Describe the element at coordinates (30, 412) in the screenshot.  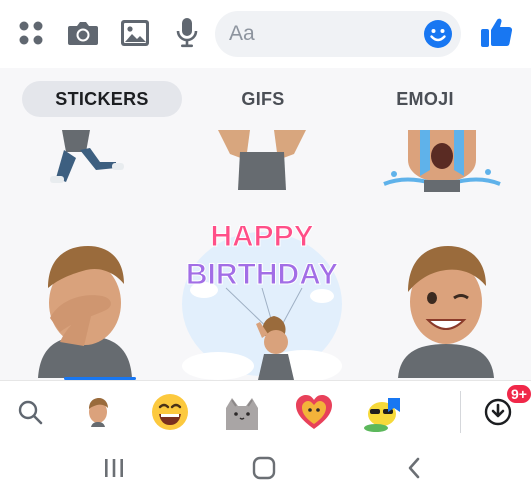
I see `search-icon` at that location.